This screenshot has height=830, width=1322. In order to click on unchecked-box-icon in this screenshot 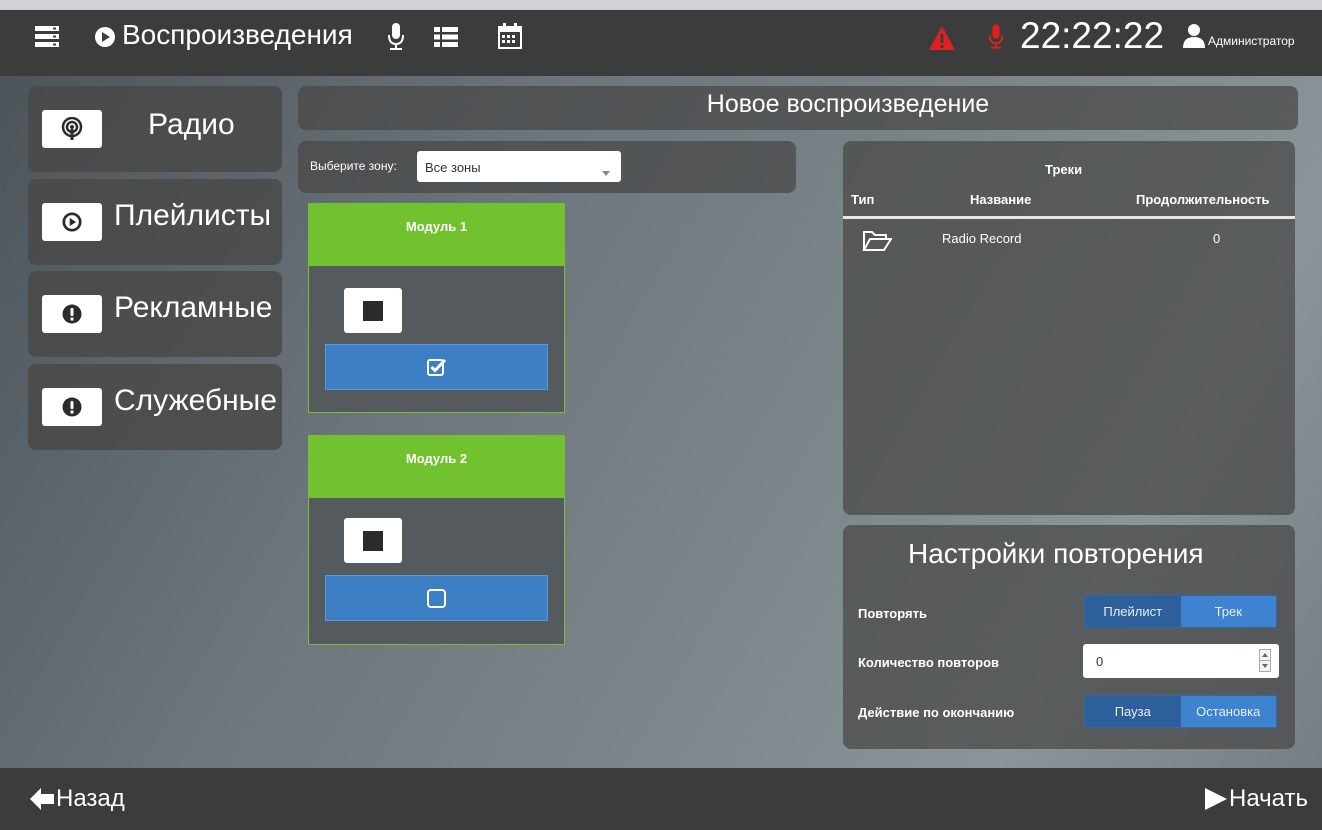, I will do `click(436, 598)`.